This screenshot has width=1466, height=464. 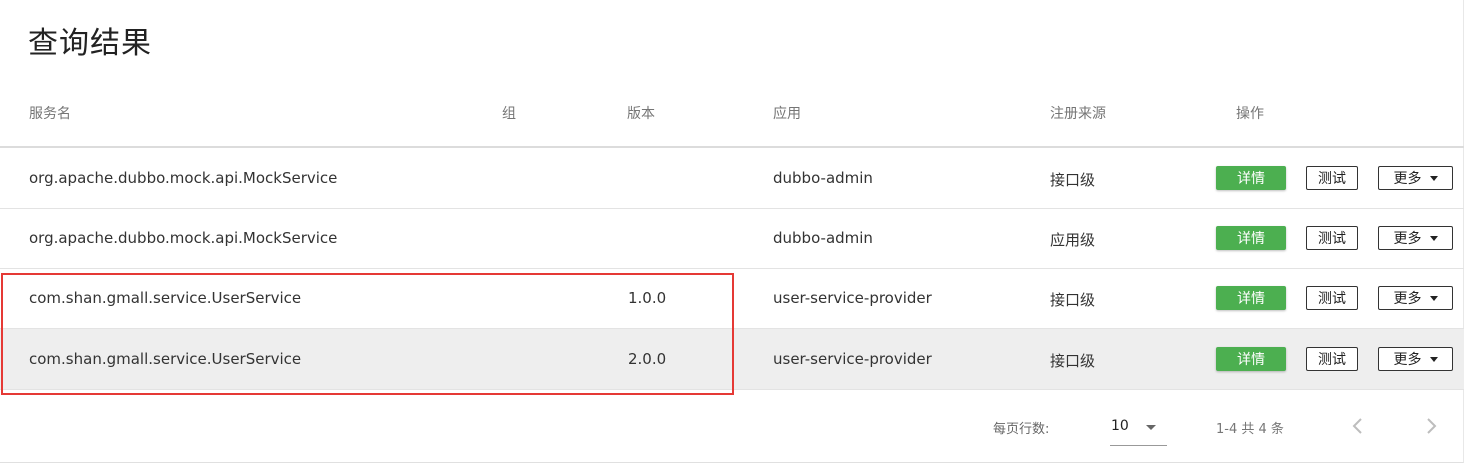 What do you see at coordinates (509, 113) in the screenshot?
I see `column-header-group: 组` at bounding box center [509, 113].